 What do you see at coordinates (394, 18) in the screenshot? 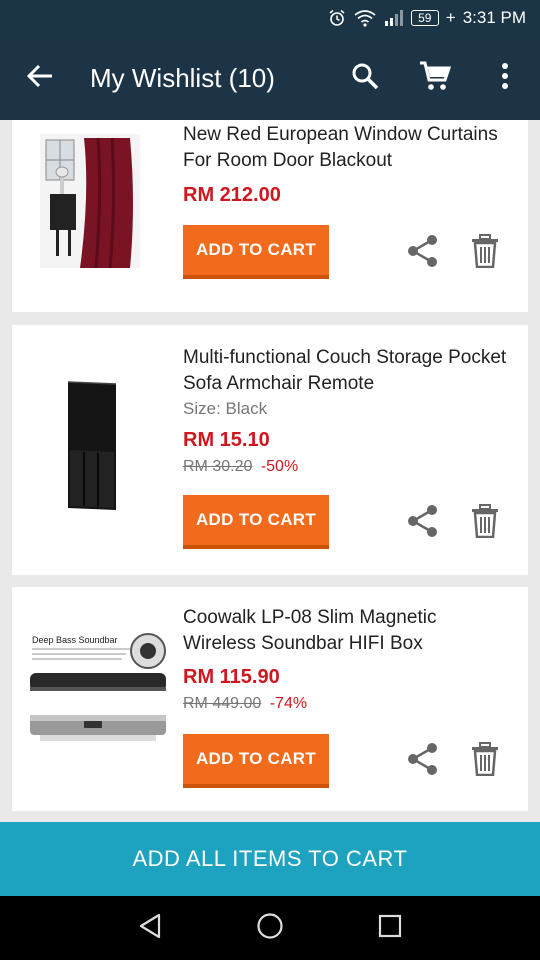
I see `signal-icon` at bounding box center [394, 18].